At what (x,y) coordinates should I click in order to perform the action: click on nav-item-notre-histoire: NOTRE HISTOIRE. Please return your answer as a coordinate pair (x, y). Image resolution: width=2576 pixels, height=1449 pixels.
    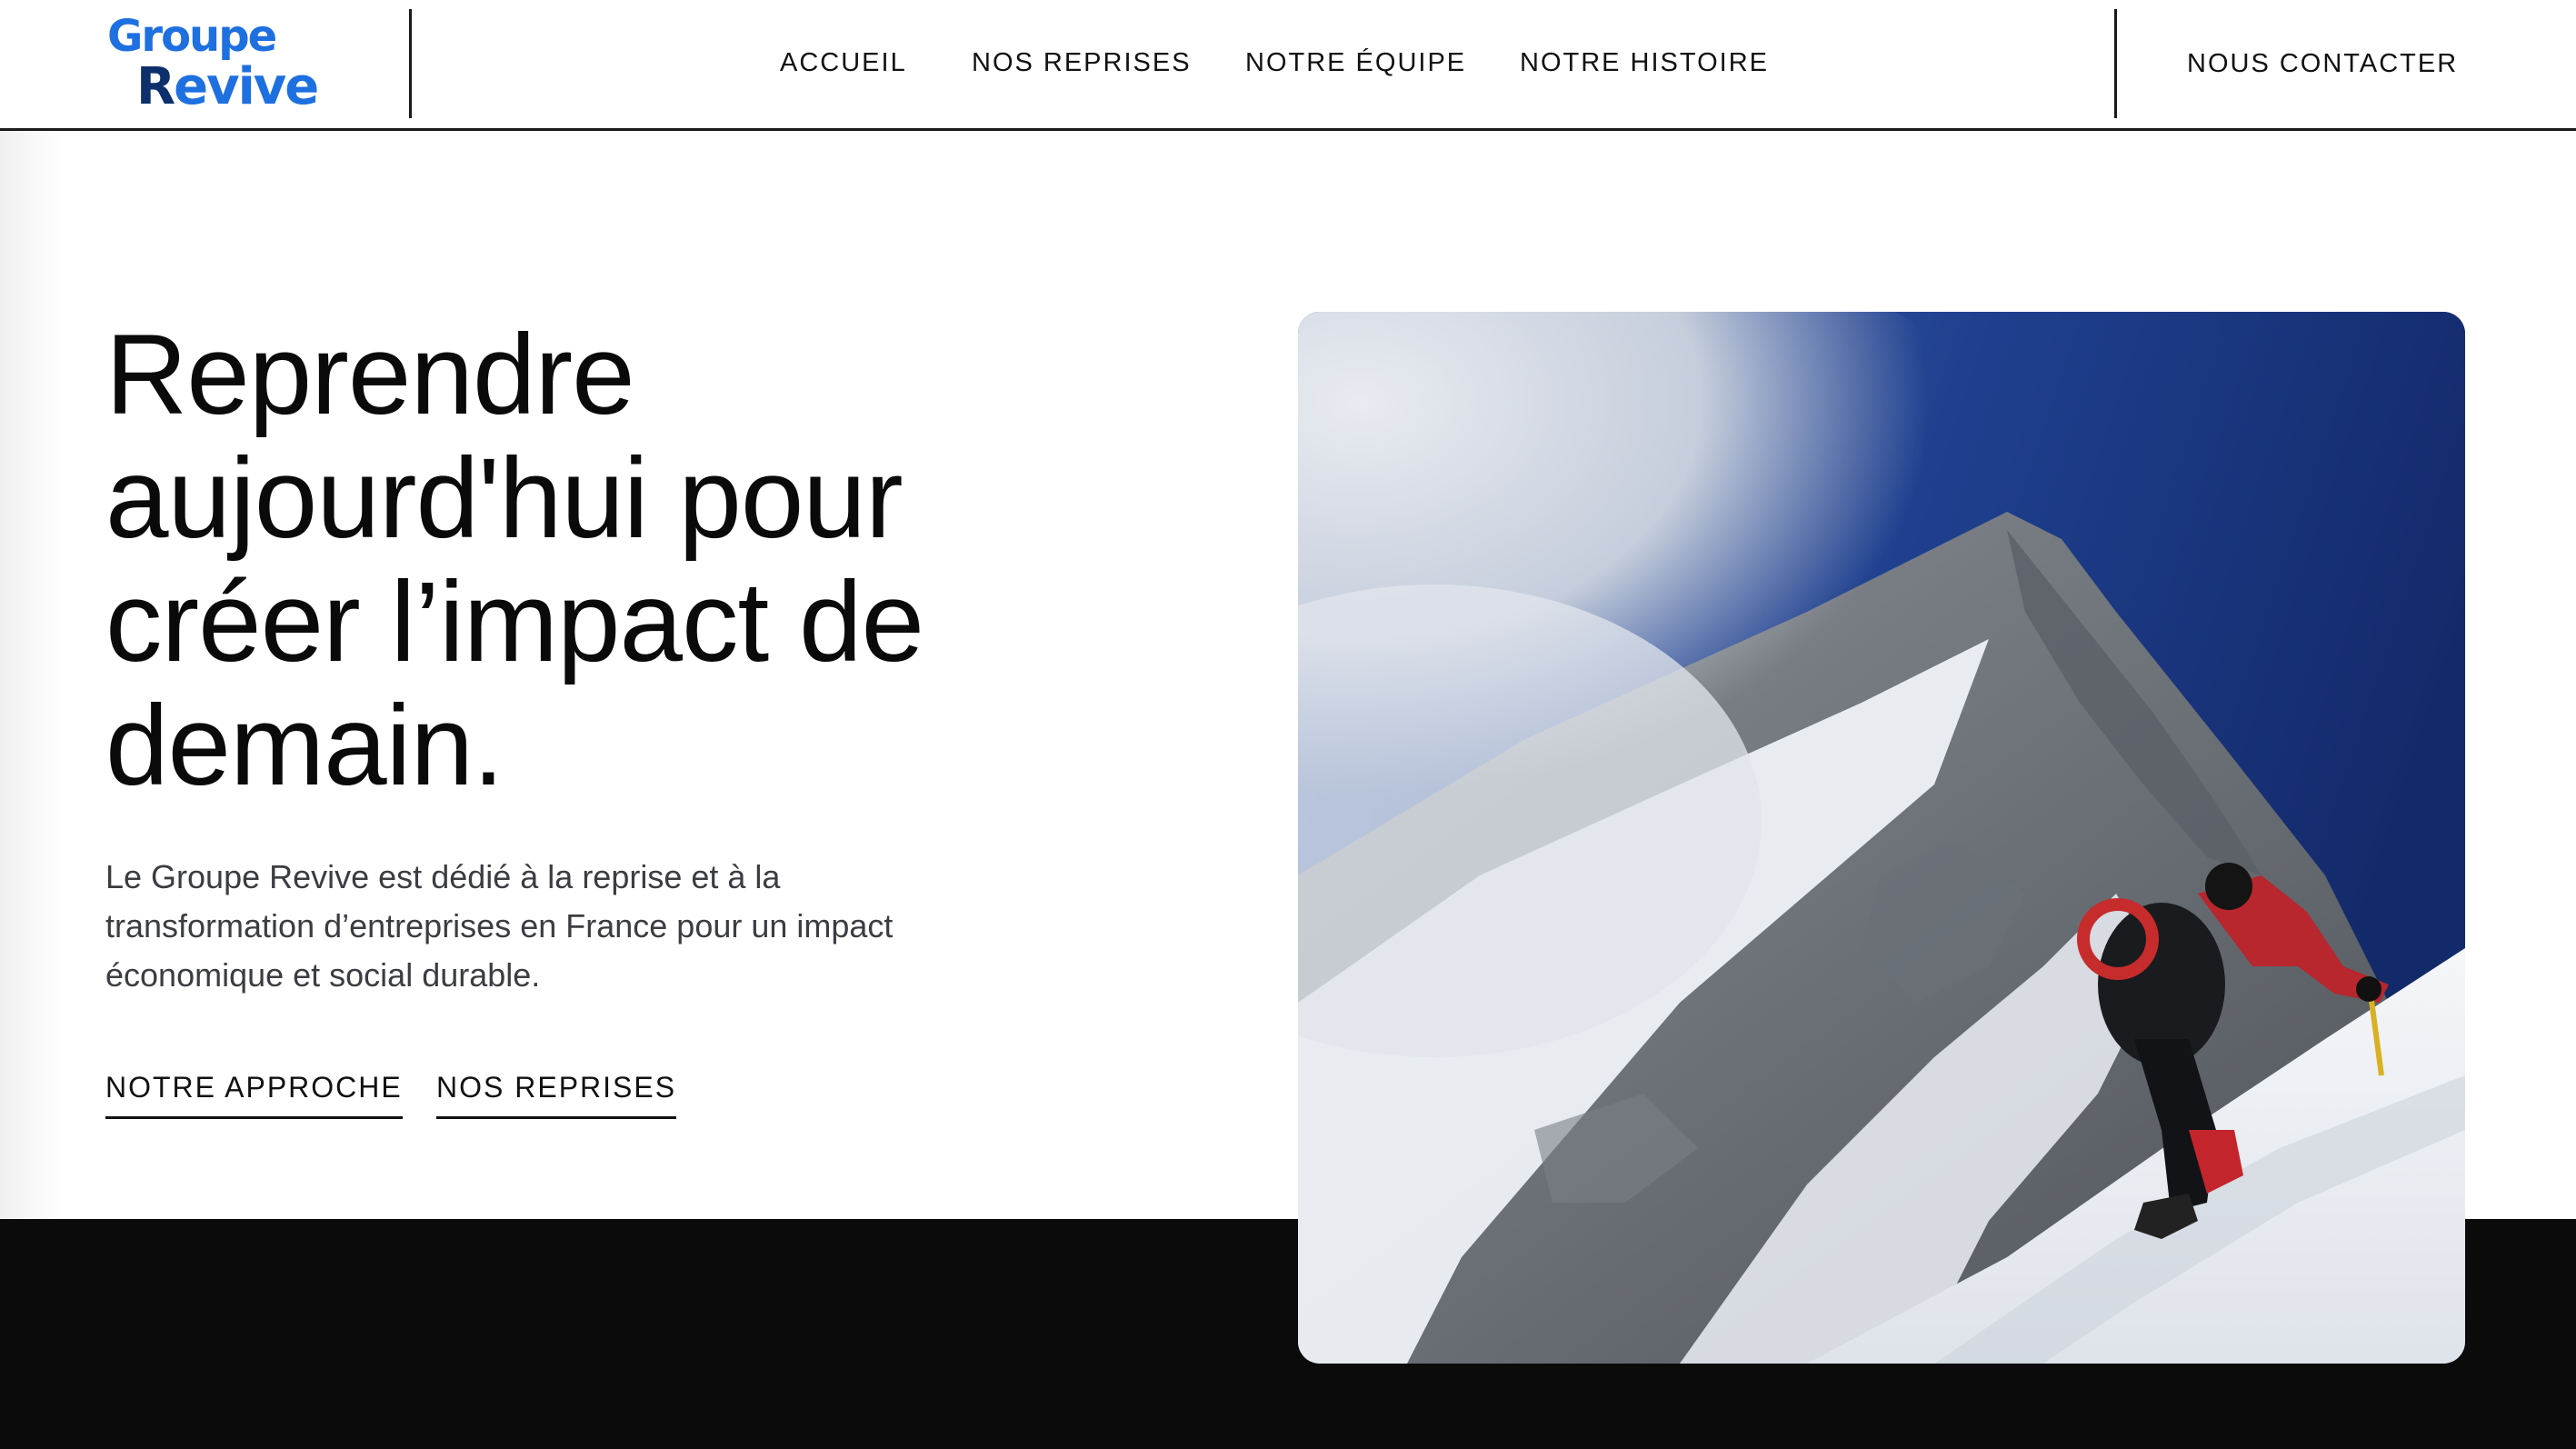
    Looking at the image, I should click on (1644, 62).